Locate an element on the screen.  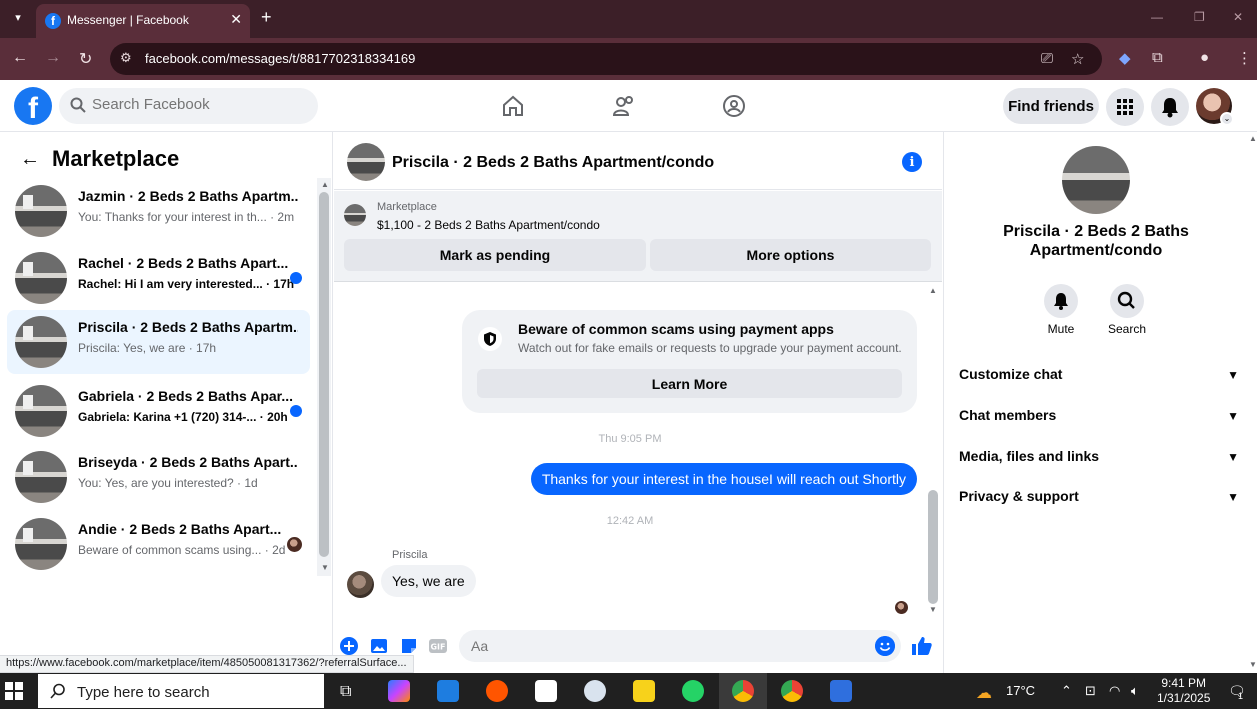
store-icon is located at coordinates (448, 691).